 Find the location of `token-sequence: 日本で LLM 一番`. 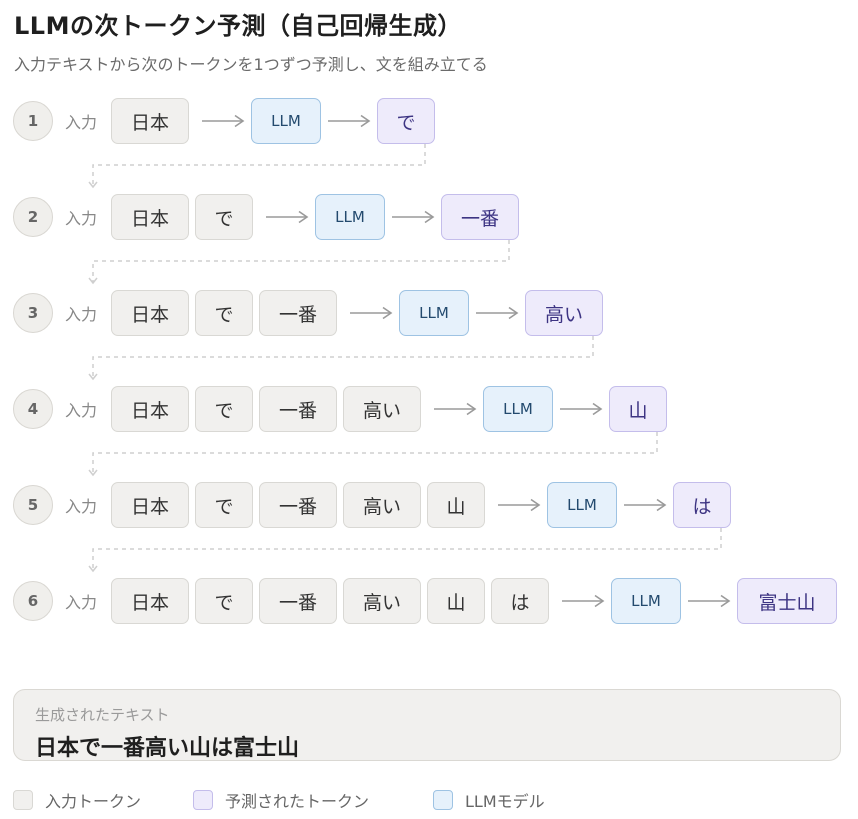

token-sequence: 日本で LLM 一番 is located at coordinates (315, 217).